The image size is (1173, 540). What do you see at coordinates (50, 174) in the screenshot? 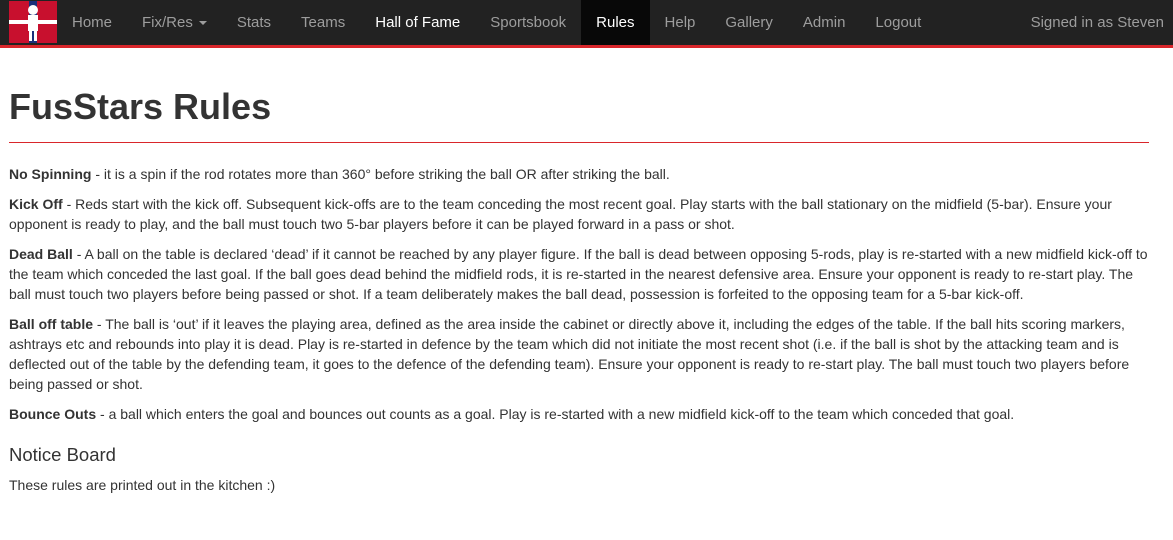
I see `rule-term: No Spinning` at bounding box center [50, 174].